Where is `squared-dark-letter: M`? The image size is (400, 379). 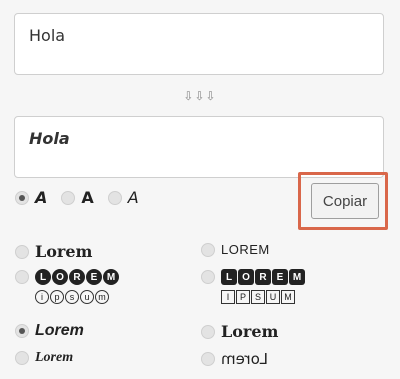 squared-dark-letter: M is located at coordinates (297, 277).